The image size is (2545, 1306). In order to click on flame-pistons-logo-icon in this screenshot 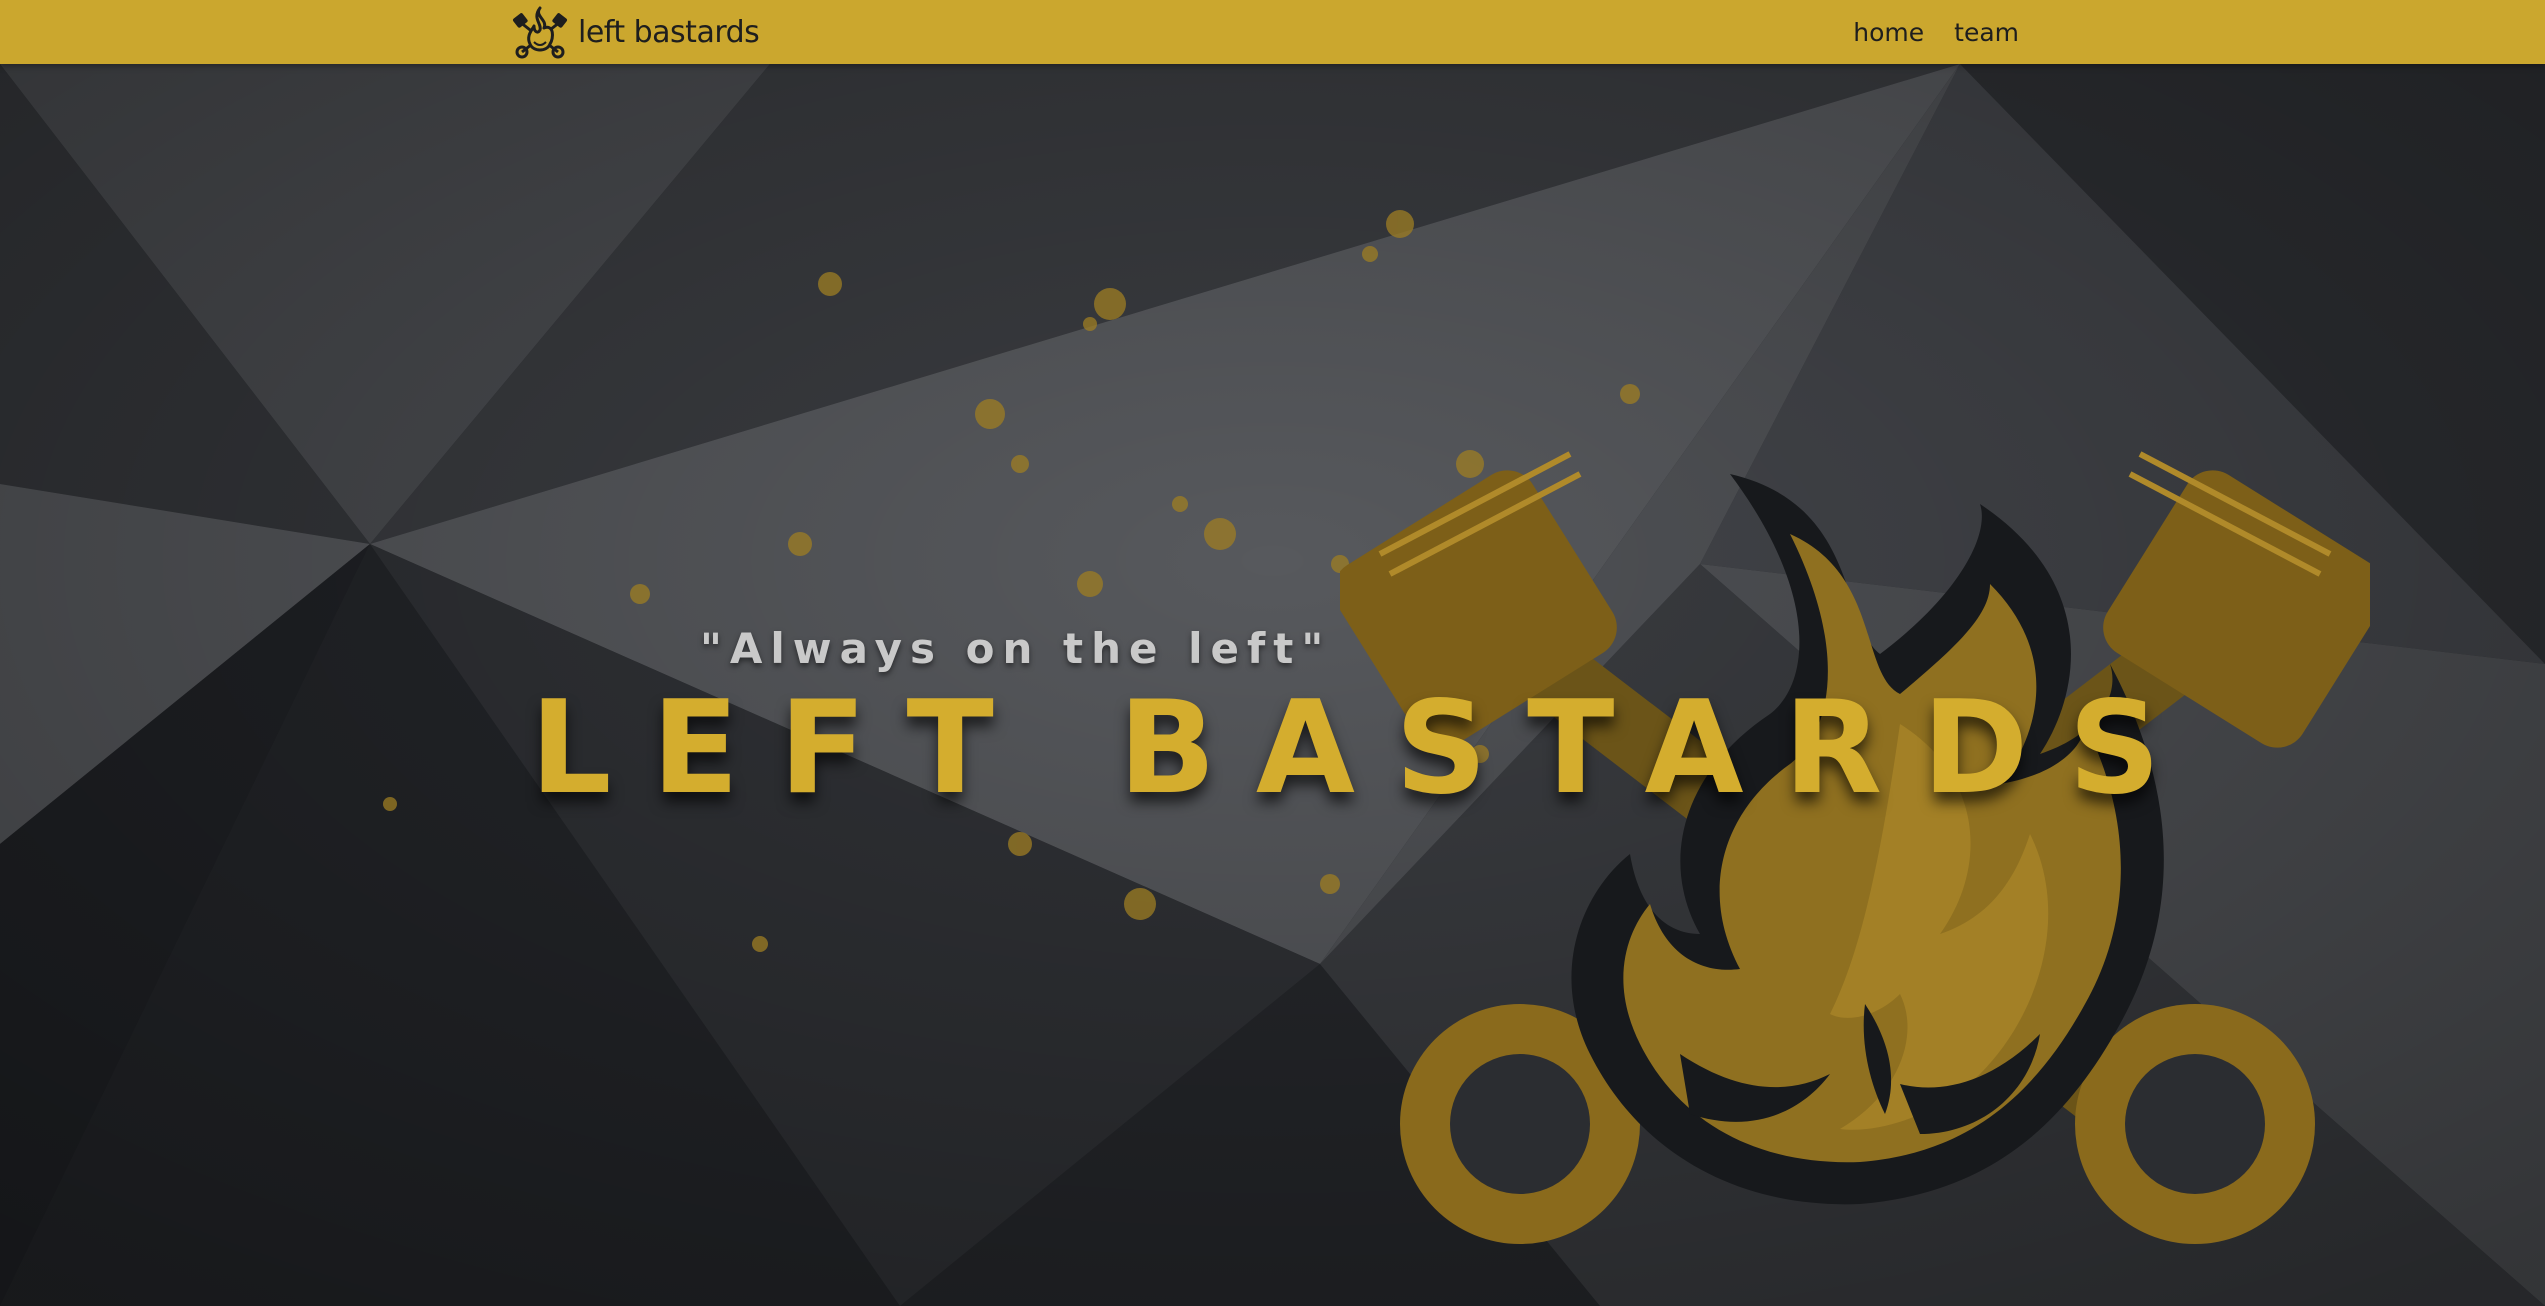, I will do `click(540, 32)`.